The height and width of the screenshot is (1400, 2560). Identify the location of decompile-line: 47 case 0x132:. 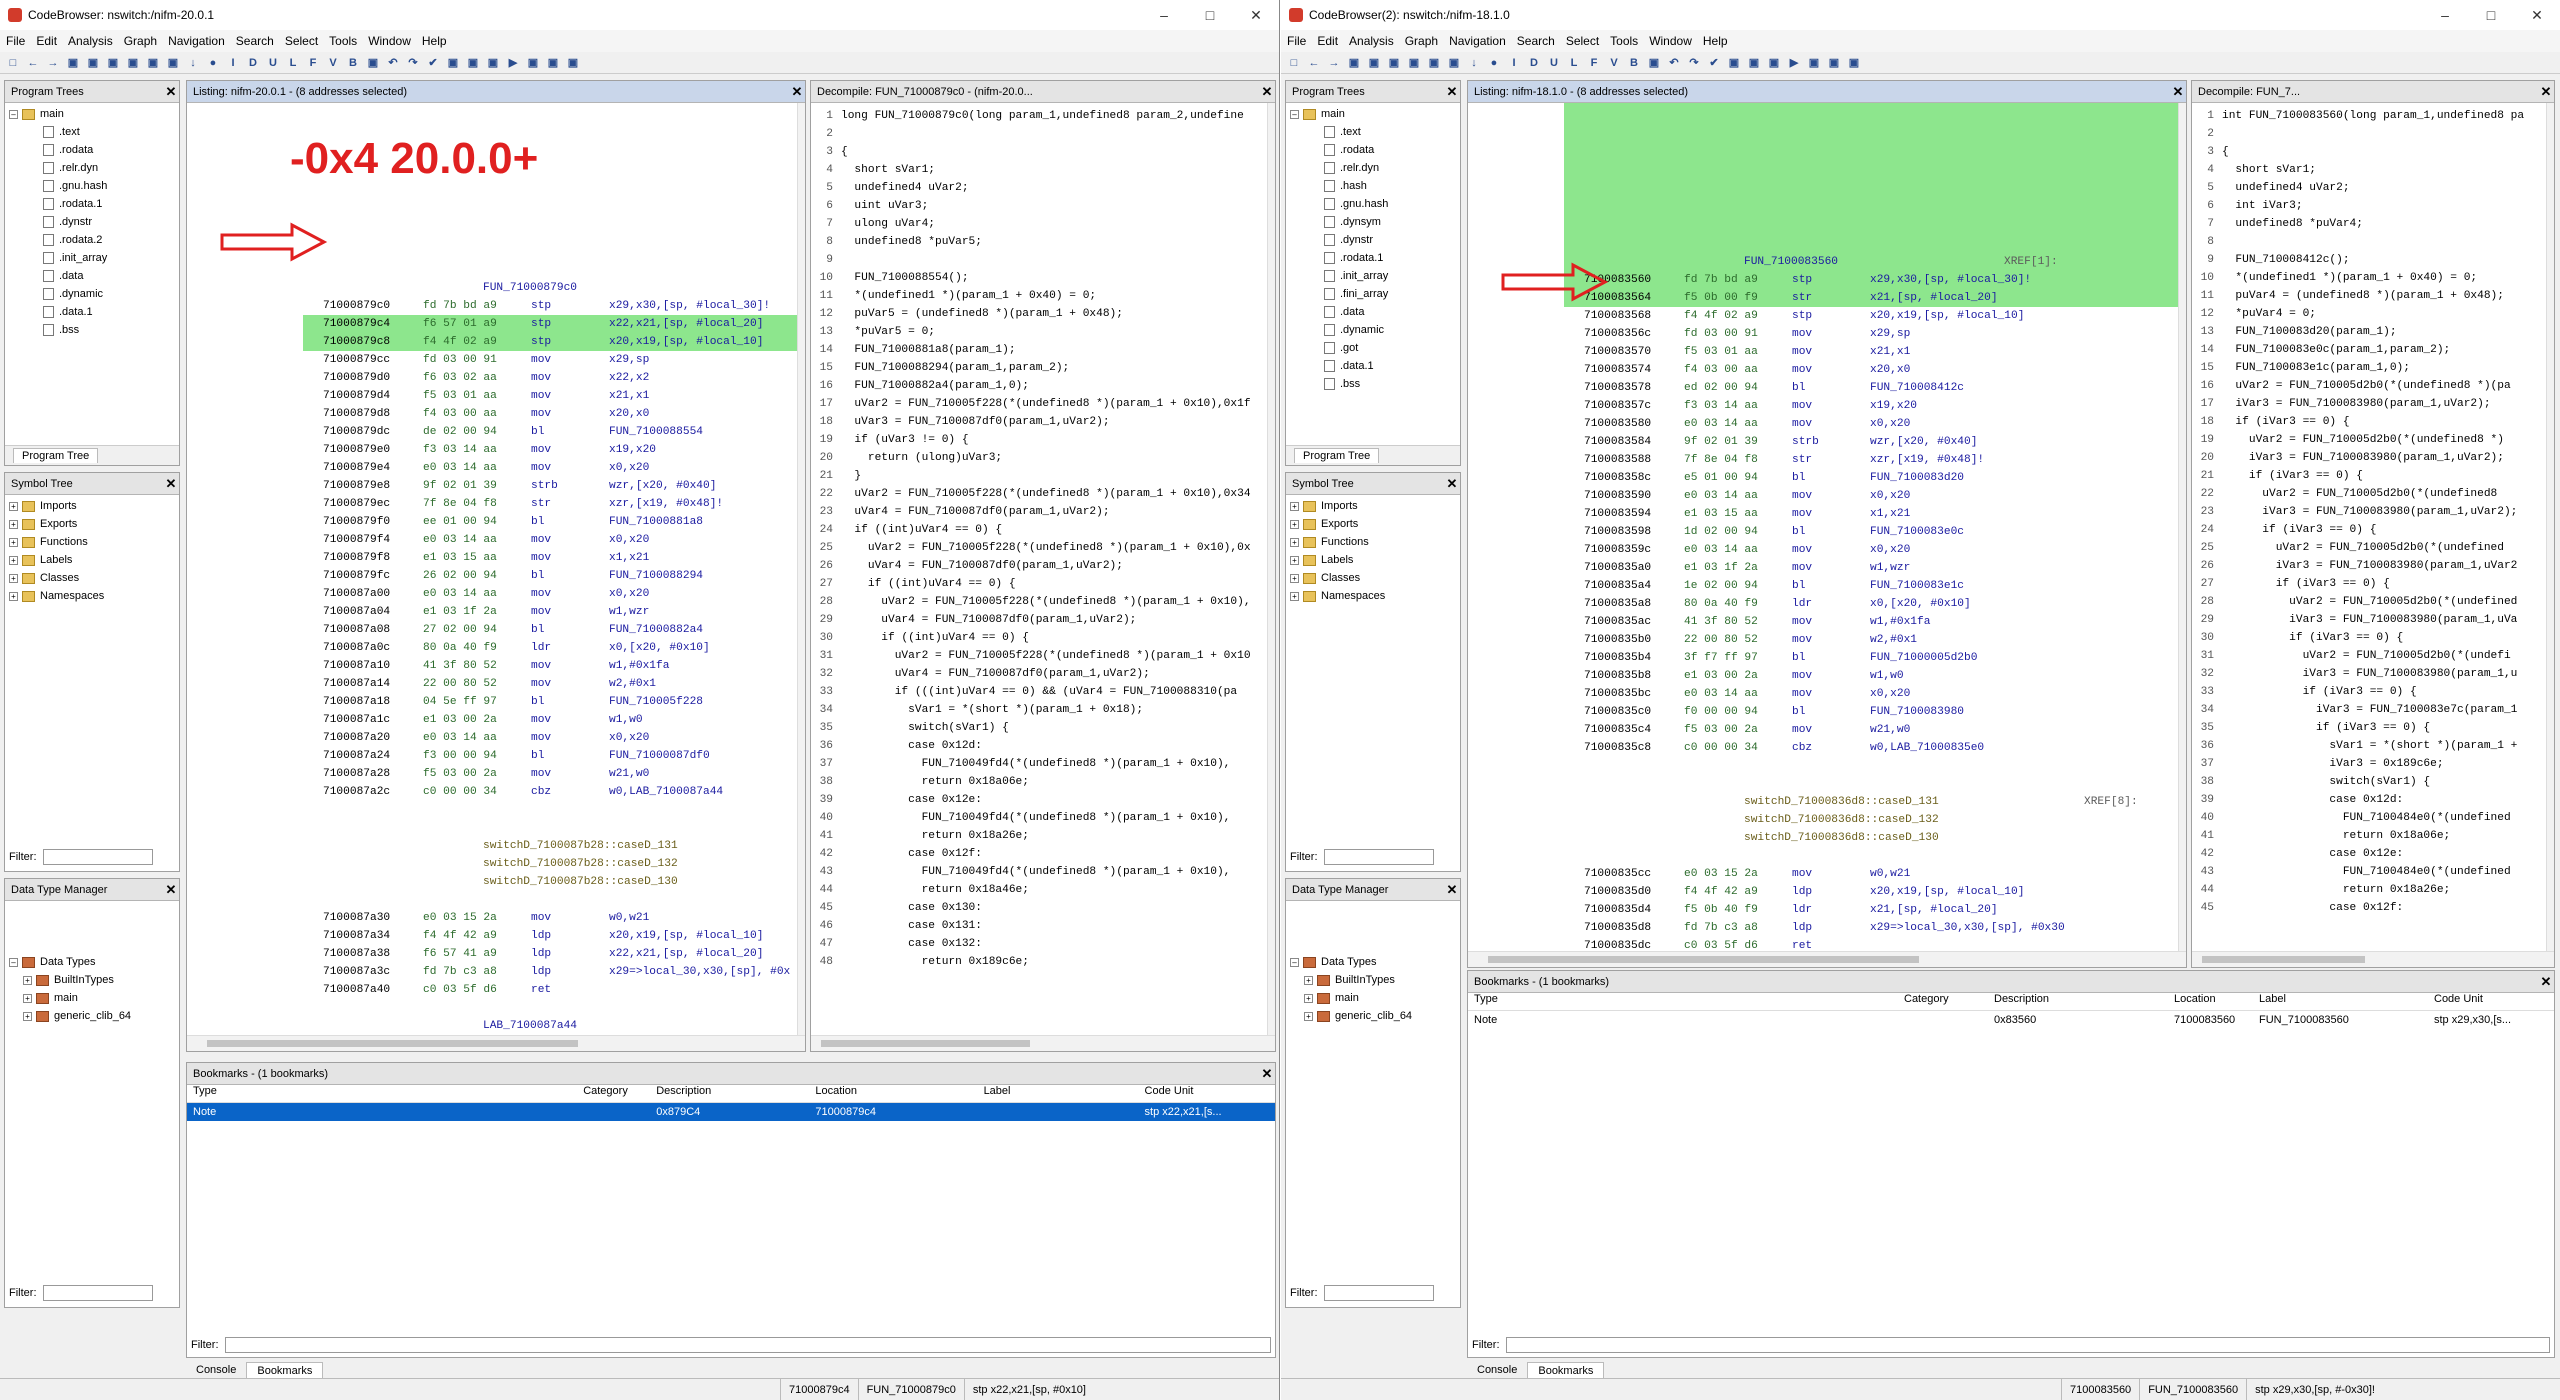
(1039, 944).